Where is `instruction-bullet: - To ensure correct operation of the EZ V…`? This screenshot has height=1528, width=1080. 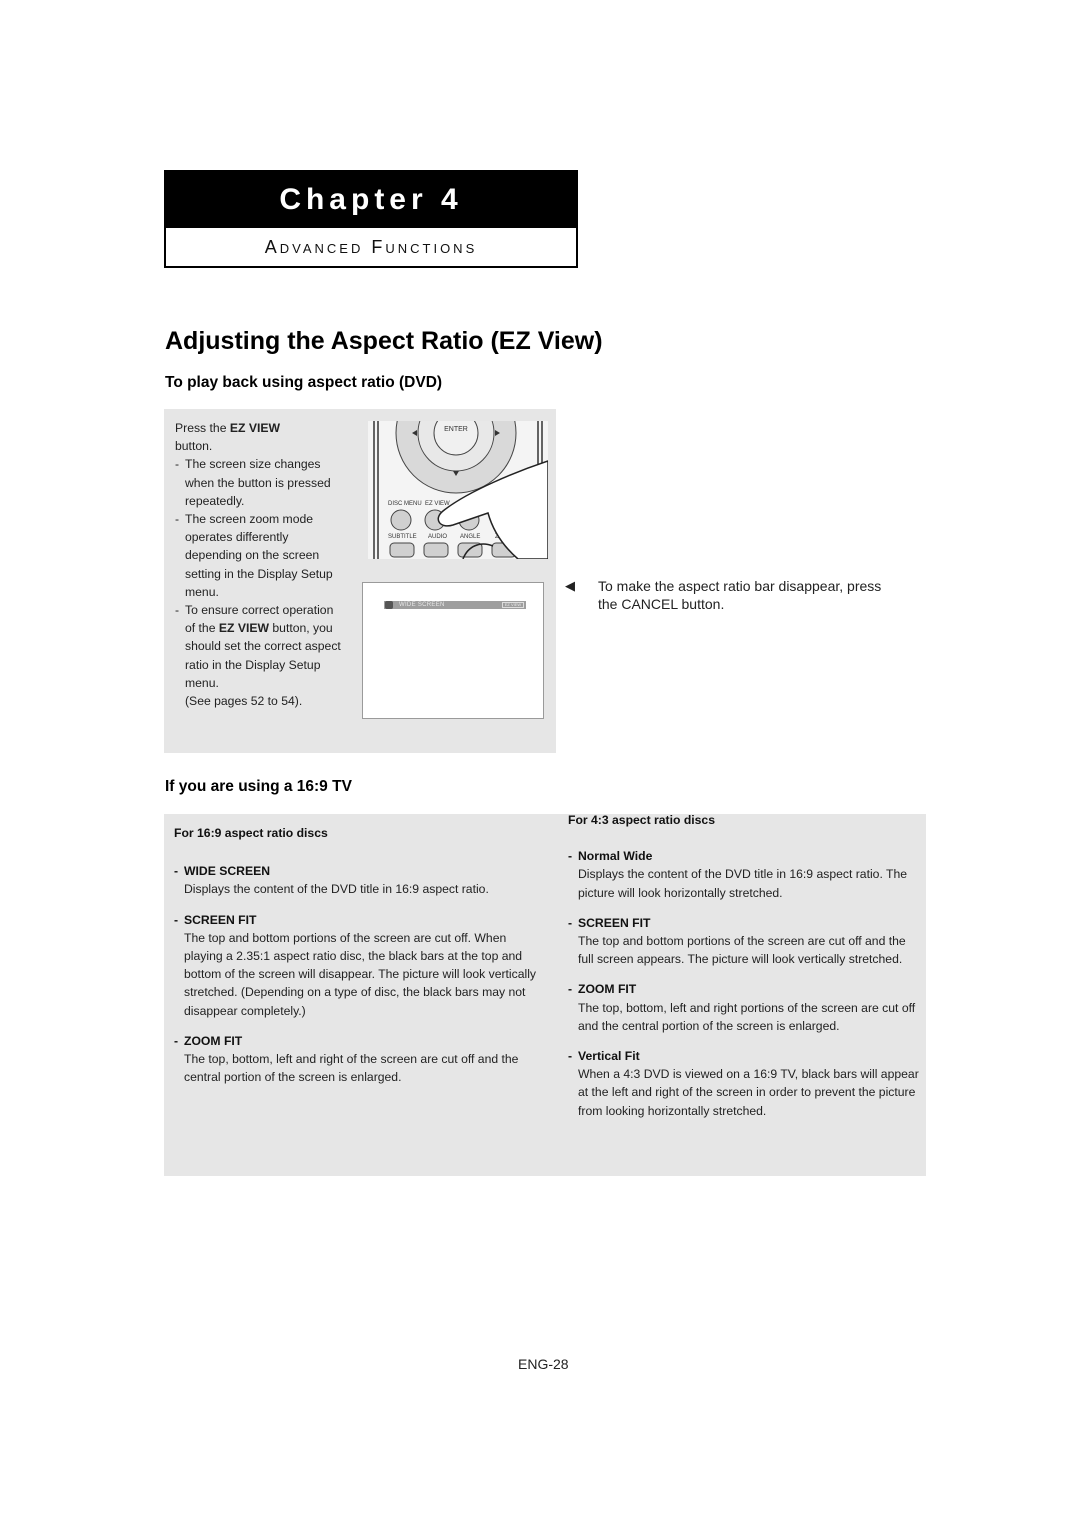 instruction-bullet: - To ensure correct operation of the EZ V… is located at coordinates (258, 656).